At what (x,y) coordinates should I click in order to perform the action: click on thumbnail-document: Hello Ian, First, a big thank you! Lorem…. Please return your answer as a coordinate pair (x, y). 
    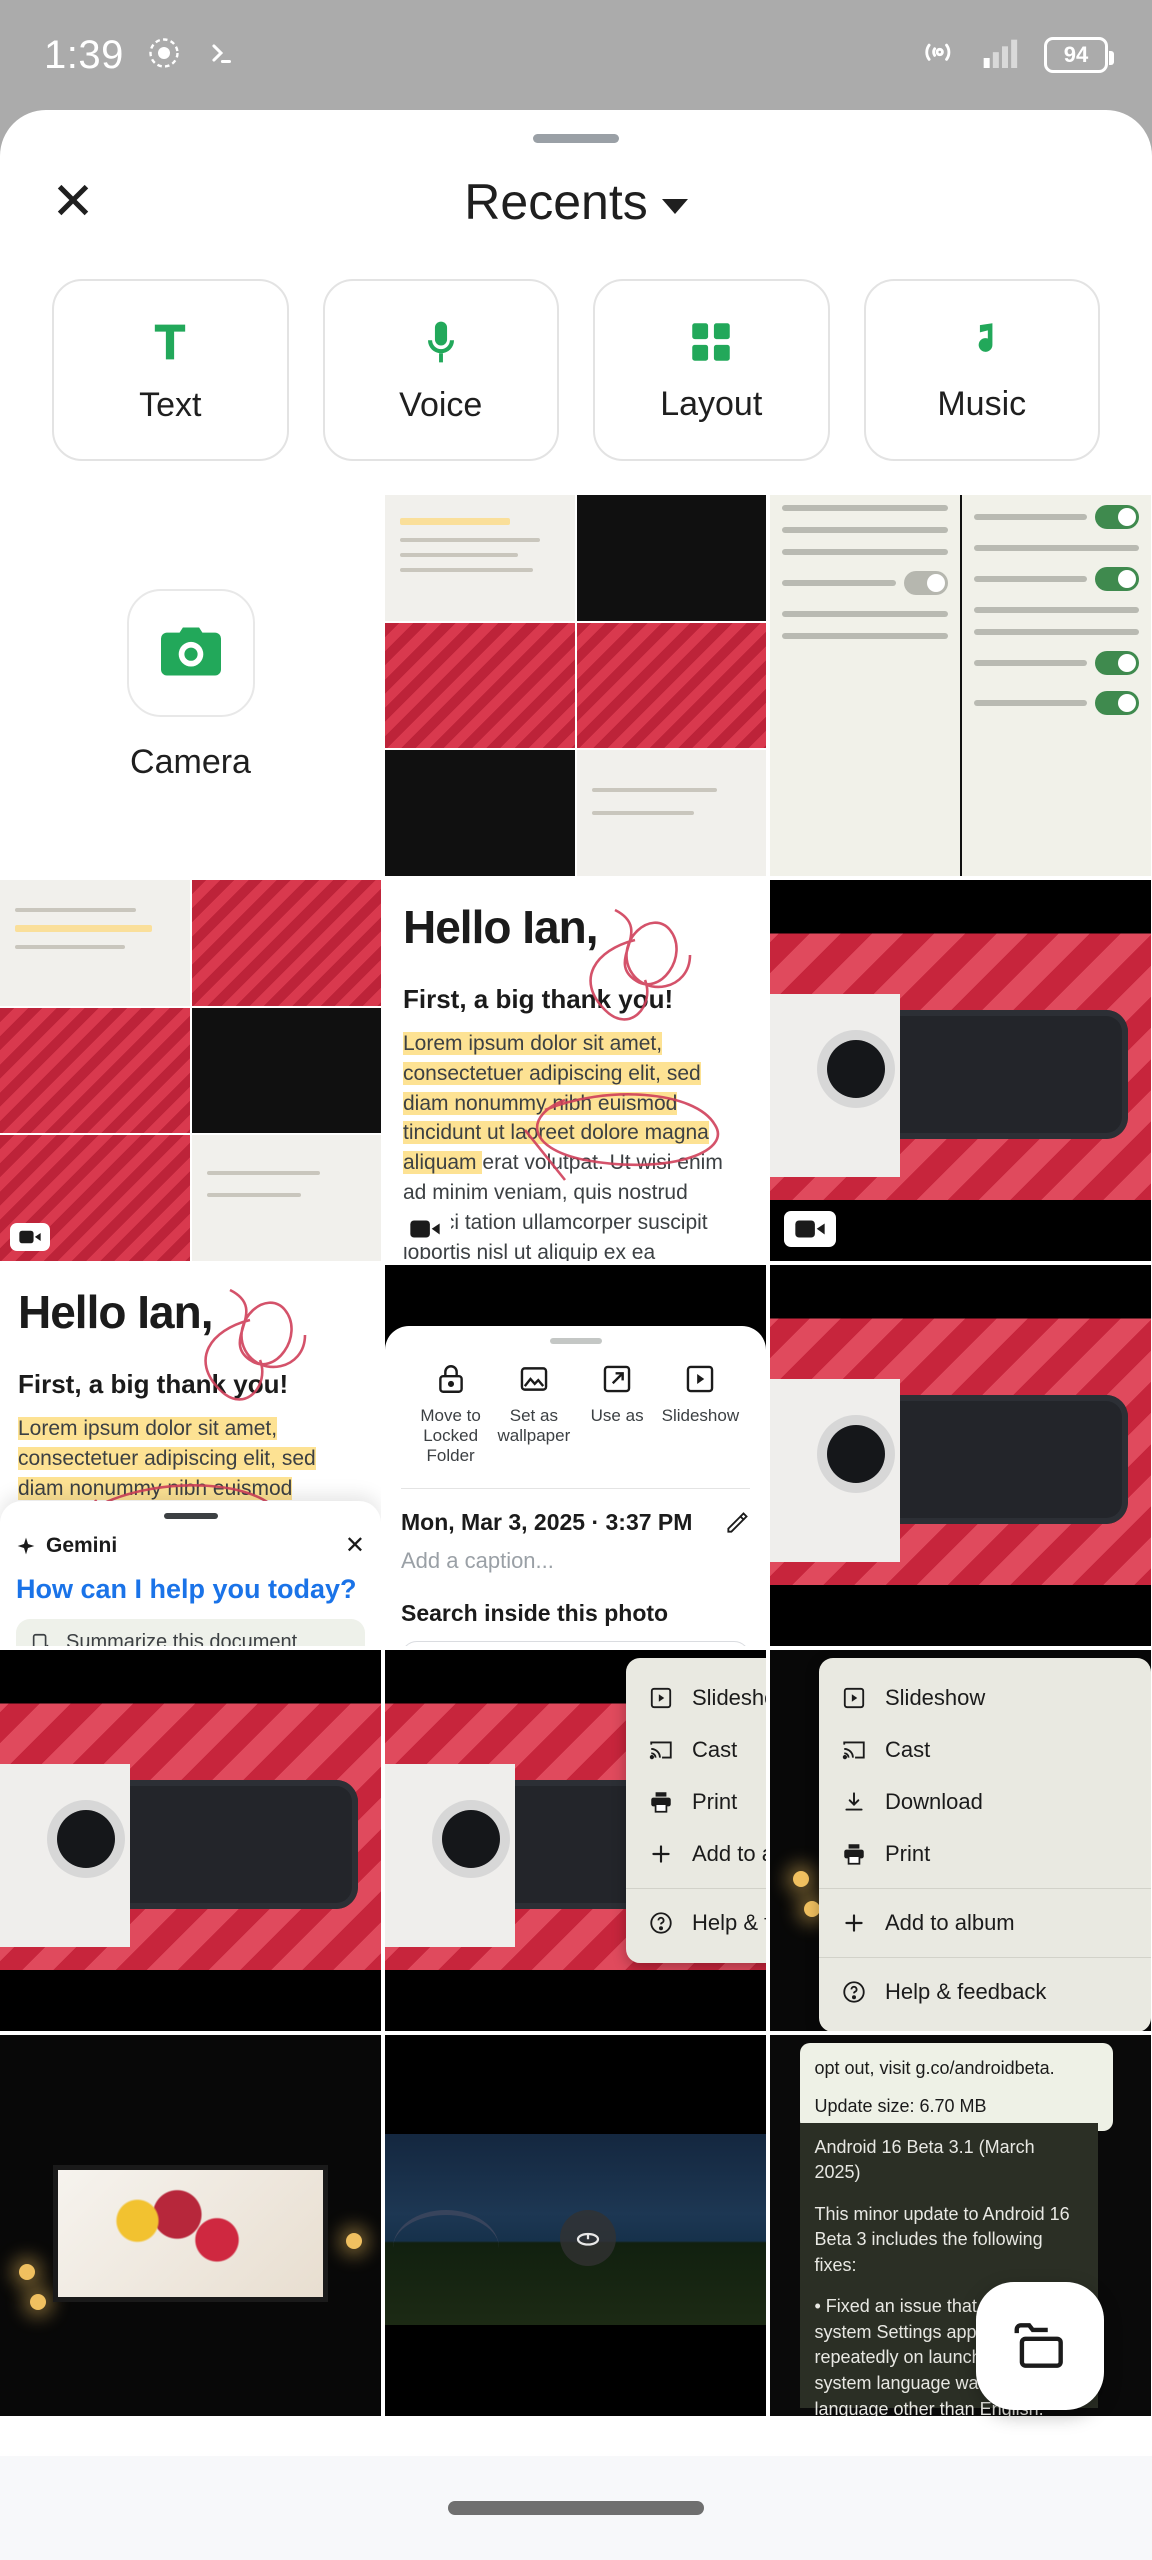
    Looking at the image, I should click on (575, 1070).